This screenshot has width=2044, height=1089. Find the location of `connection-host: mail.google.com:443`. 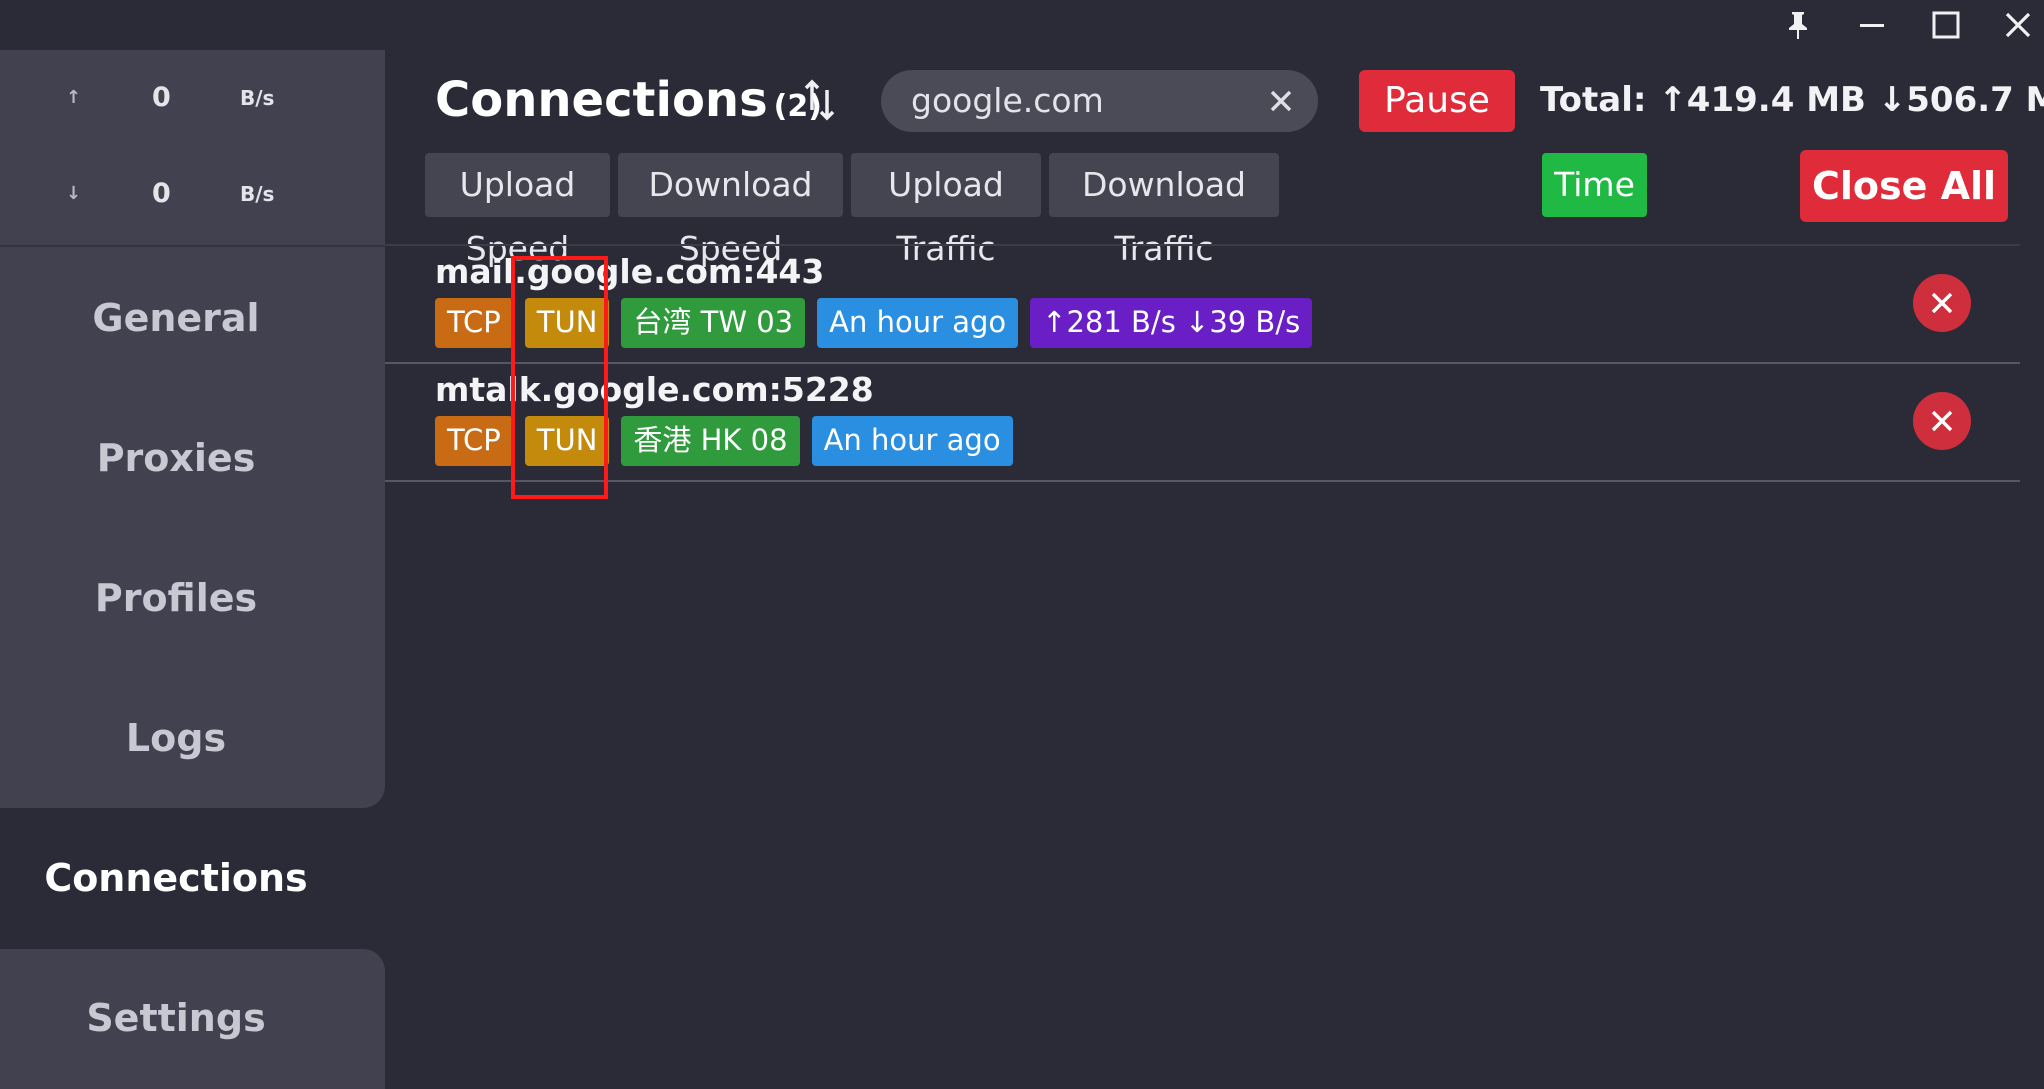

connection-host: mail.google.com:443 is located at coordinates (630, 271).